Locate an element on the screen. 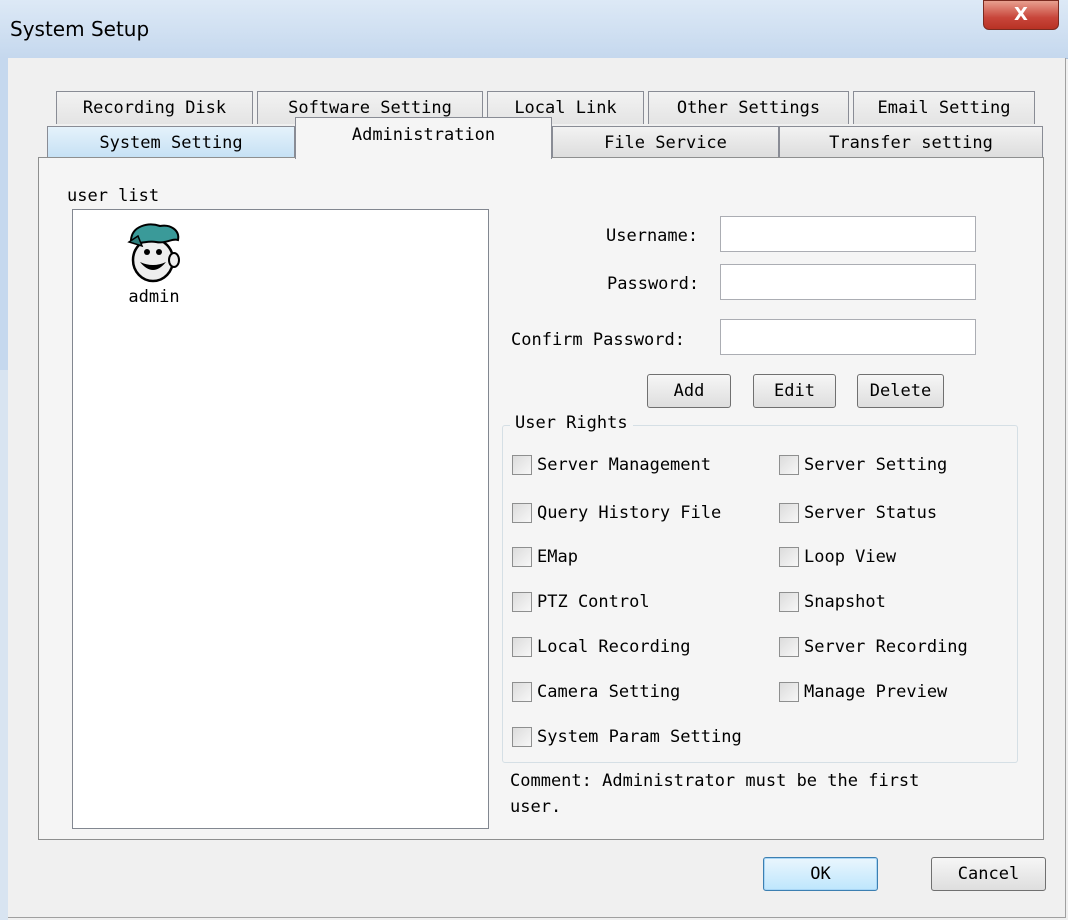 The width and height of the screenshot is (1068, 920). tab-system-setting: System Setting is located at coordinates (171, 142).